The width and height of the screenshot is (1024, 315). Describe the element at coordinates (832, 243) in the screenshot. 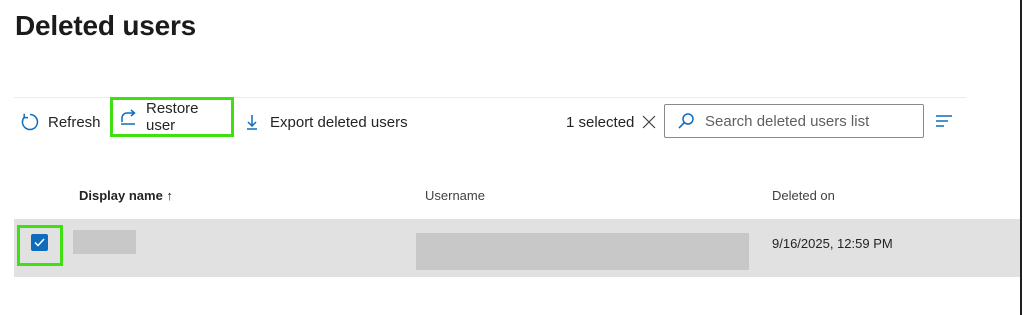

I see `deleted-on-cell: 9/16/2025, 12:59 PM` at that location.